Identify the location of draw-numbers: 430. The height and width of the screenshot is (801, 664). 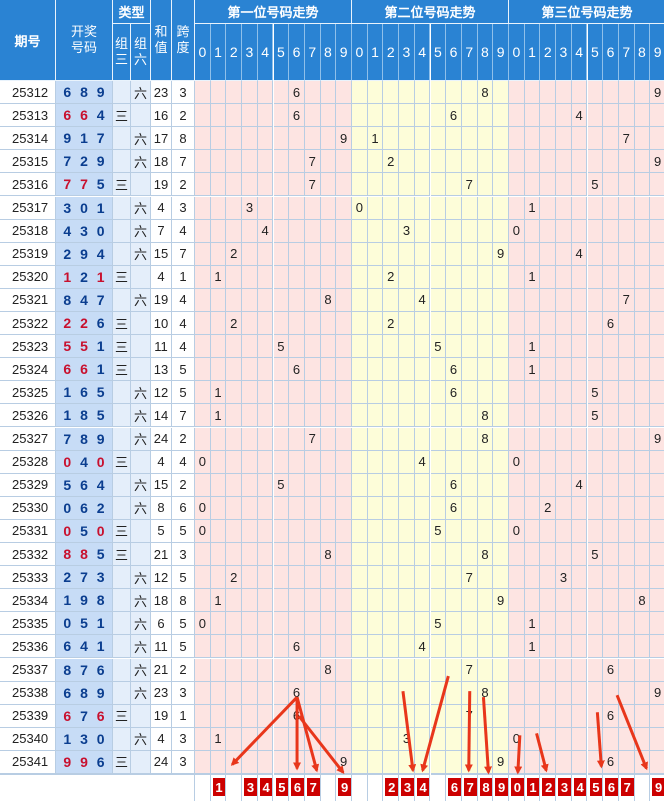
(84, 231).